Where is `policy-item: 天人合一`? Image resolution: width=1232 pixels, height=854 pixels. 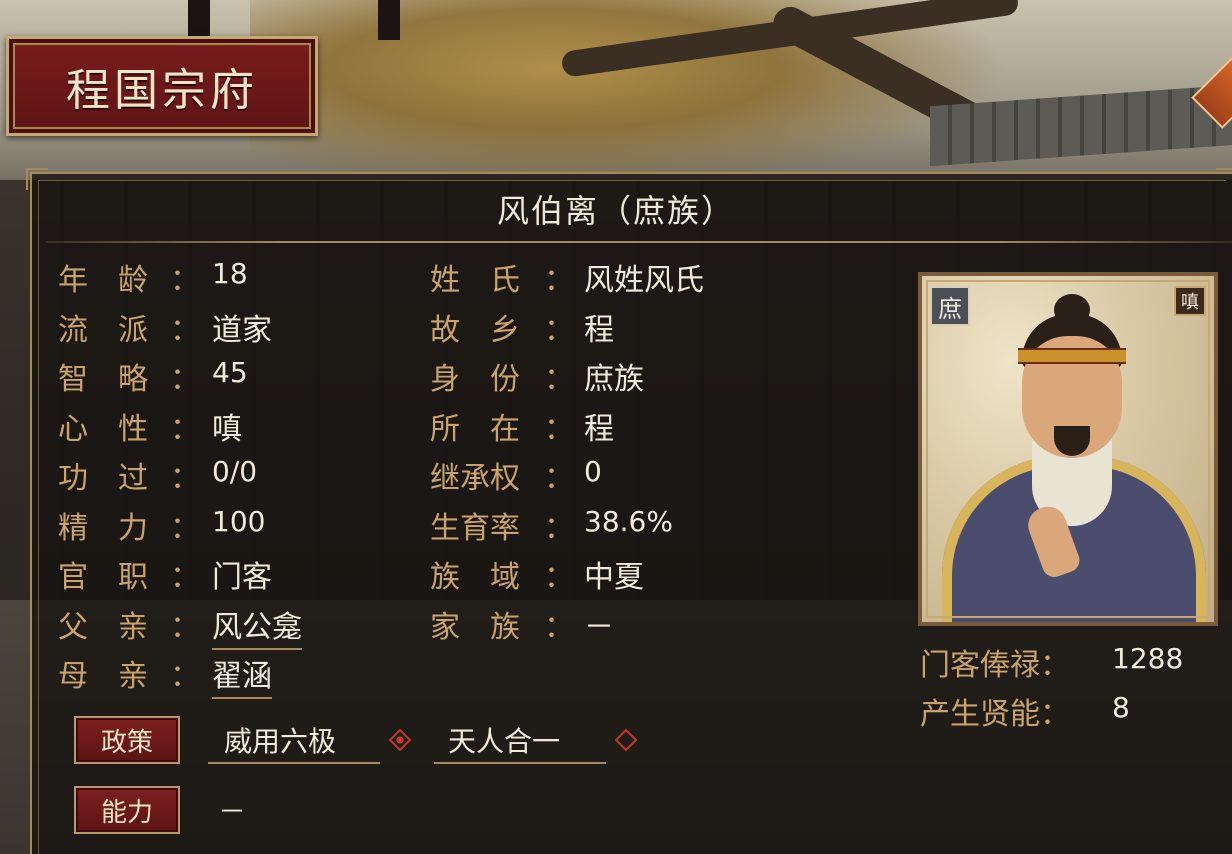 policy-item: 天人合一 is located at coordinates (520, 741).